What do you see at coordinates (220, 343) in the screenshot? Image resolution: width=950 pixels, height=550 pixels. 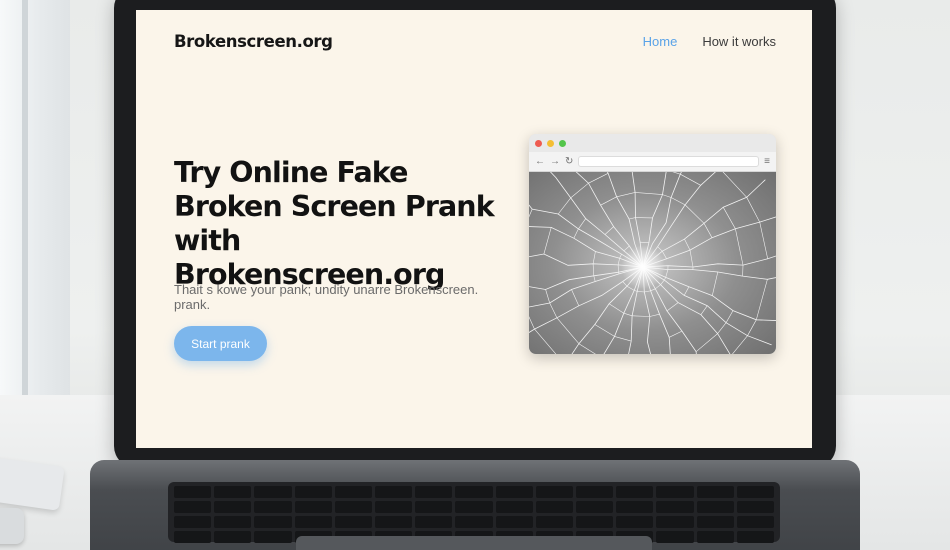 I see `start-prank-button: Start prank` at bounding box center [220, 343].